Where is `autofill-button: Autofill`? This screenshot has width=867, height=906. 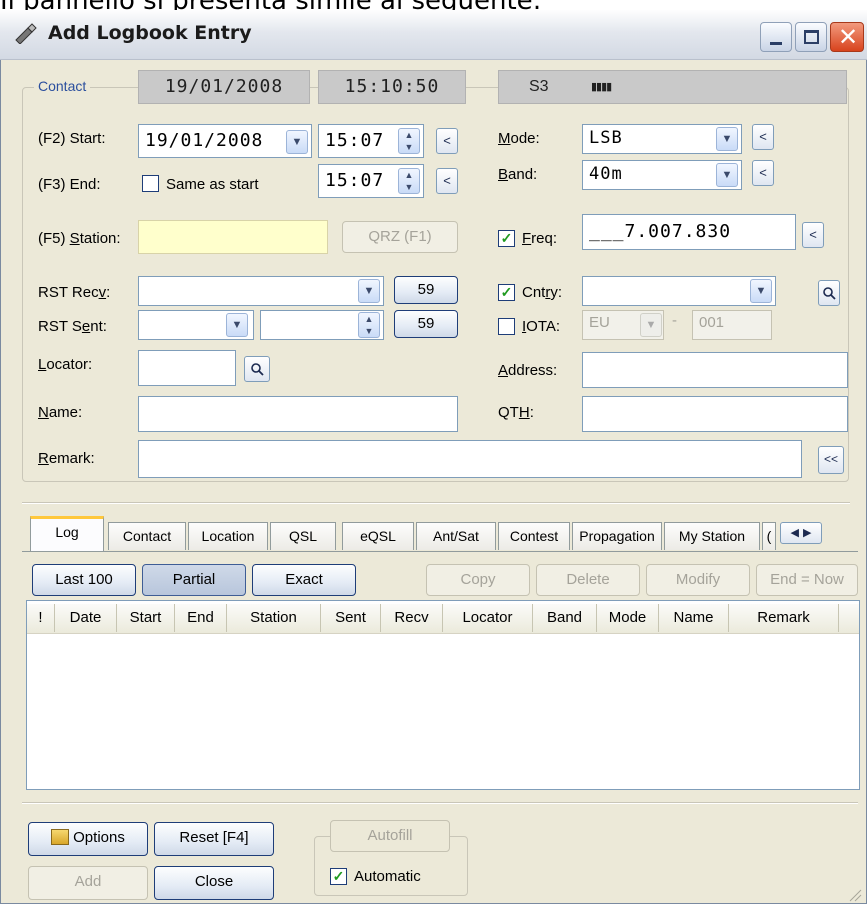
autofill-button: Autofill is located at coordinates (390, 836).